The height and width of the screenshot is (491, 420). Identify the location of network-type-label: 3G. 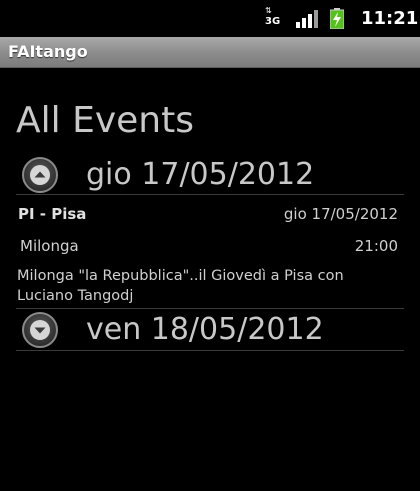
(273, 21).